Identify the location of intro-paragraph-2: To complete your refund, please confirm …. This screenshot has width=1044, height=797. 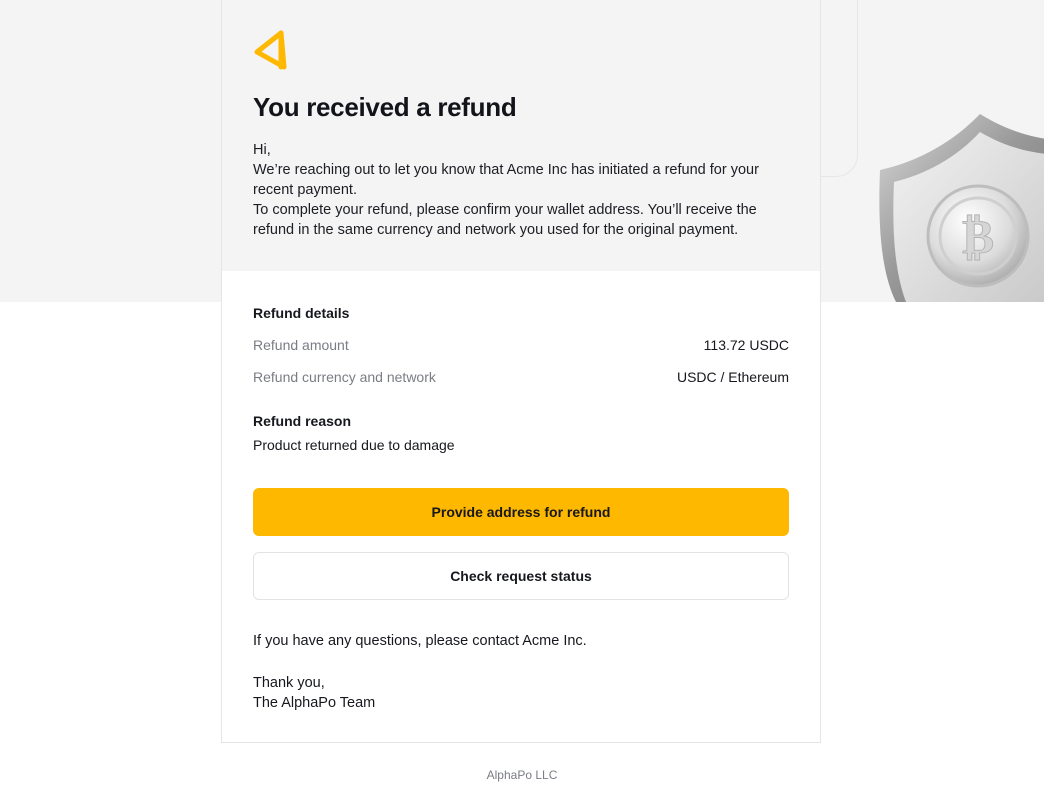
(505, 220).